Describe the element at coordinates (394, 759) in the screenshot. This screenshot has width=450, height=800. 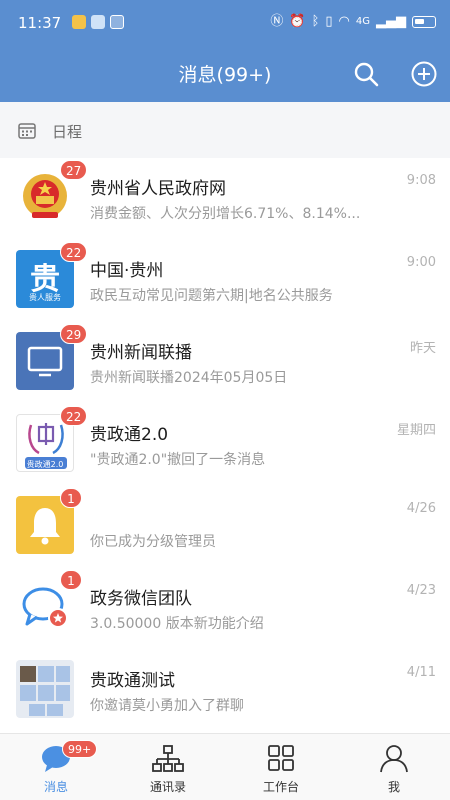
I see `person-icon` at that location.